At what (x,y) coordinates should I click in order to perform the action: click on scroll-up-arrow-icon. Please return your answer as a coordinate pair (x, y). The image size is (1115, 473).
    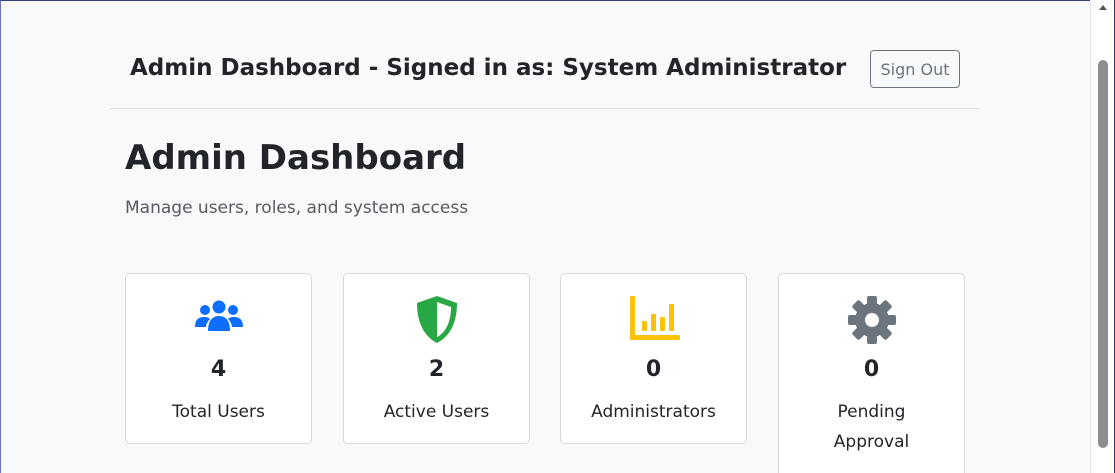
    Looking at the image, I should click on (1103, 7).